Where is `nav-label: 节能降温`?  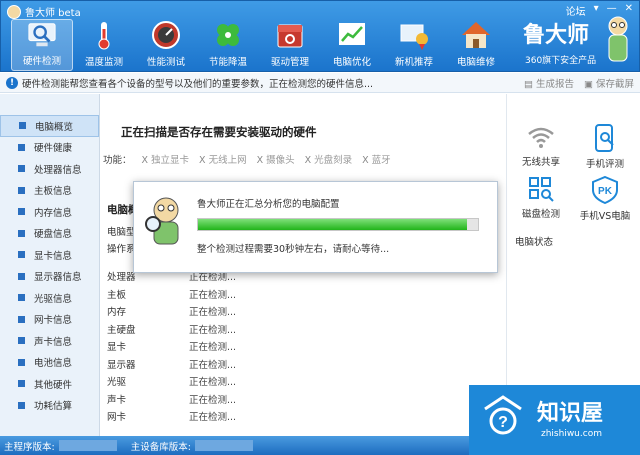
nav-label: 节能降温 is located at coordinates (227, 62).